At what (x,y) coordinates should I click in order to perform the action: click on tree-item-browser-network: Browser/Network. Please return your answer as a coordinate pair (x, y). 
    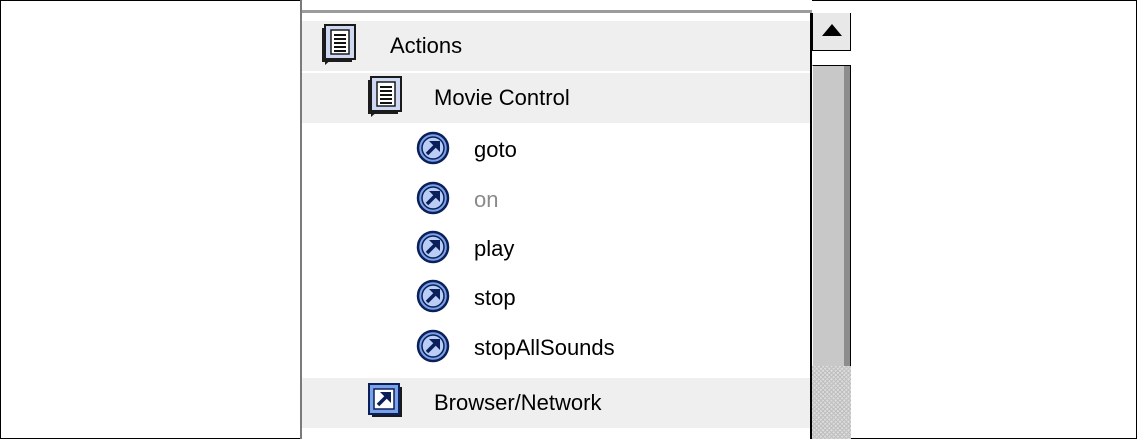
    Looking at the image, I should click on (557, 403).